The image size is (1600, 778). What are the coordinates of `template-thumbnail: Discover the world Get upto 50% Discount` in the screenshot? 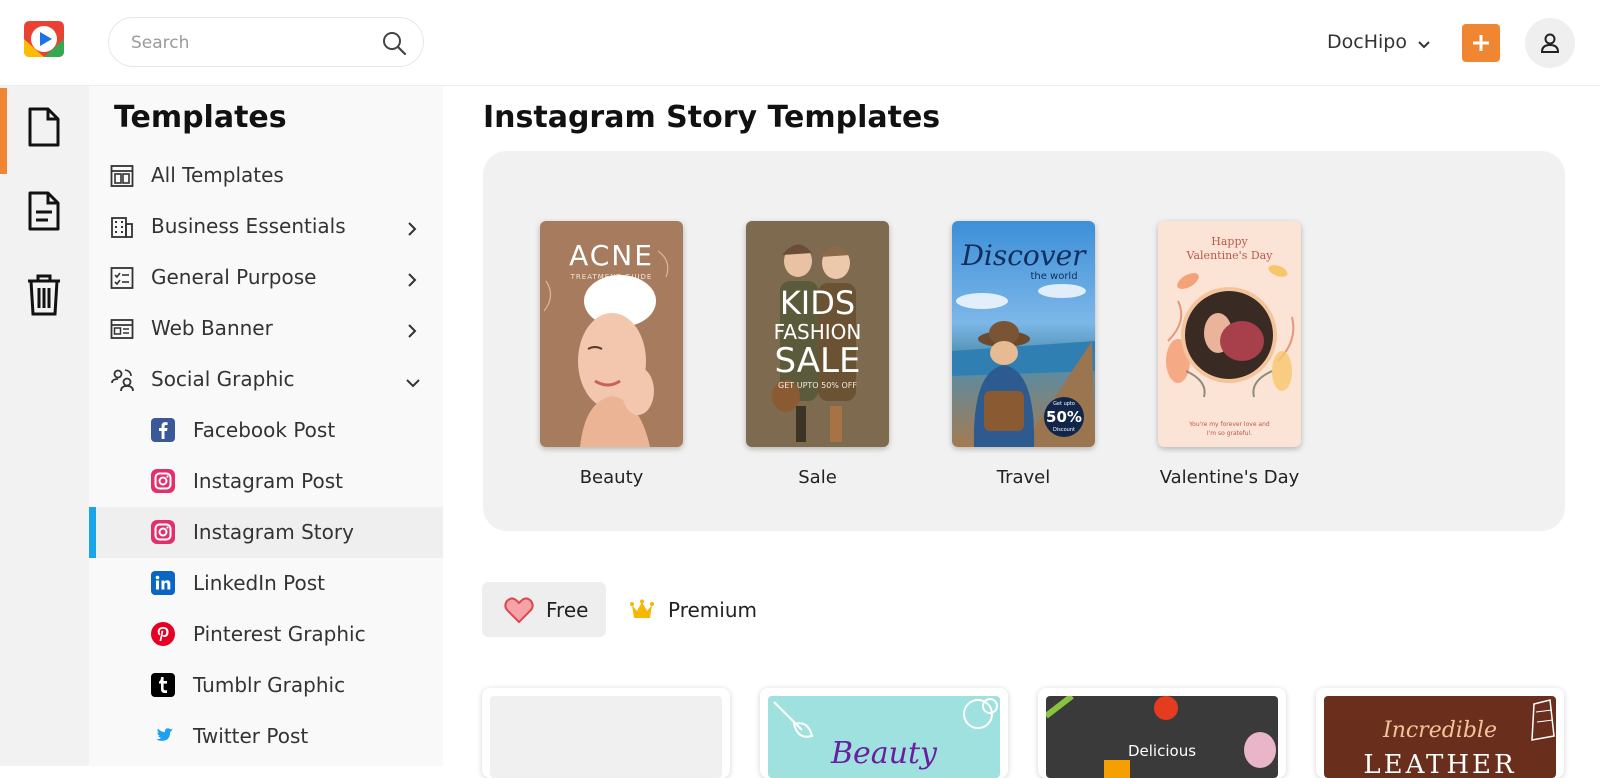 It's located at (1023, 334).